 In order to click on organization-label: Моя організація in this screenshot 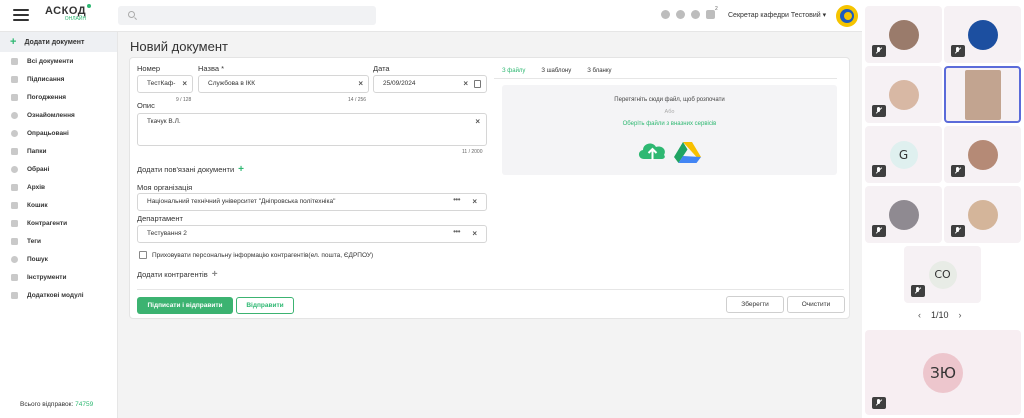, I will do `click(165, 187)`.